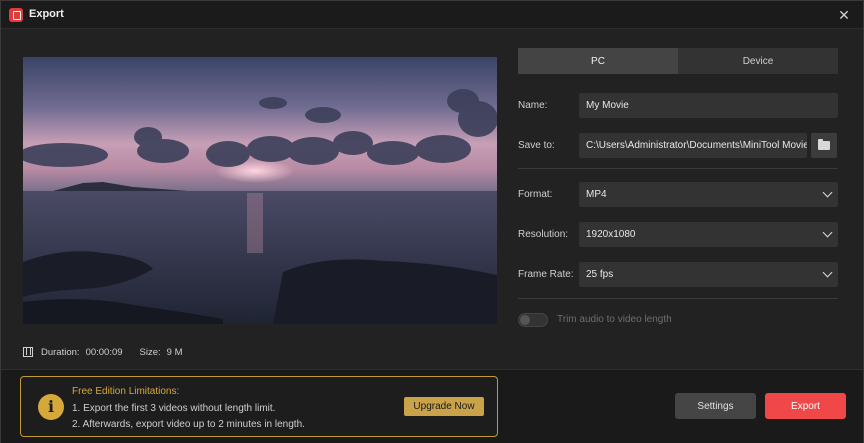 The image size is (864, 443). What do you see at coordinates (600, 274) in the screenshot?
I see `frame-rate-value: 25 fps` at bounding box center [600, 274].